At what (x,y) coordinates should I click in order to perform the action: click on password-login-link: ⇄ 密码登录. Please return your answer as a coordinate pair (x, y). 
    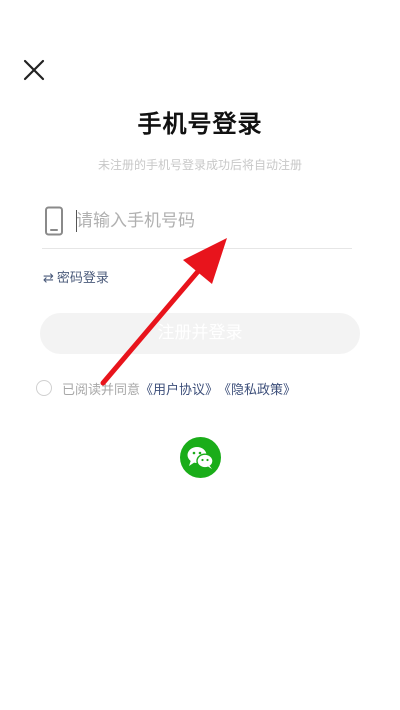
    Looking at the image, I should click on (76, 276).